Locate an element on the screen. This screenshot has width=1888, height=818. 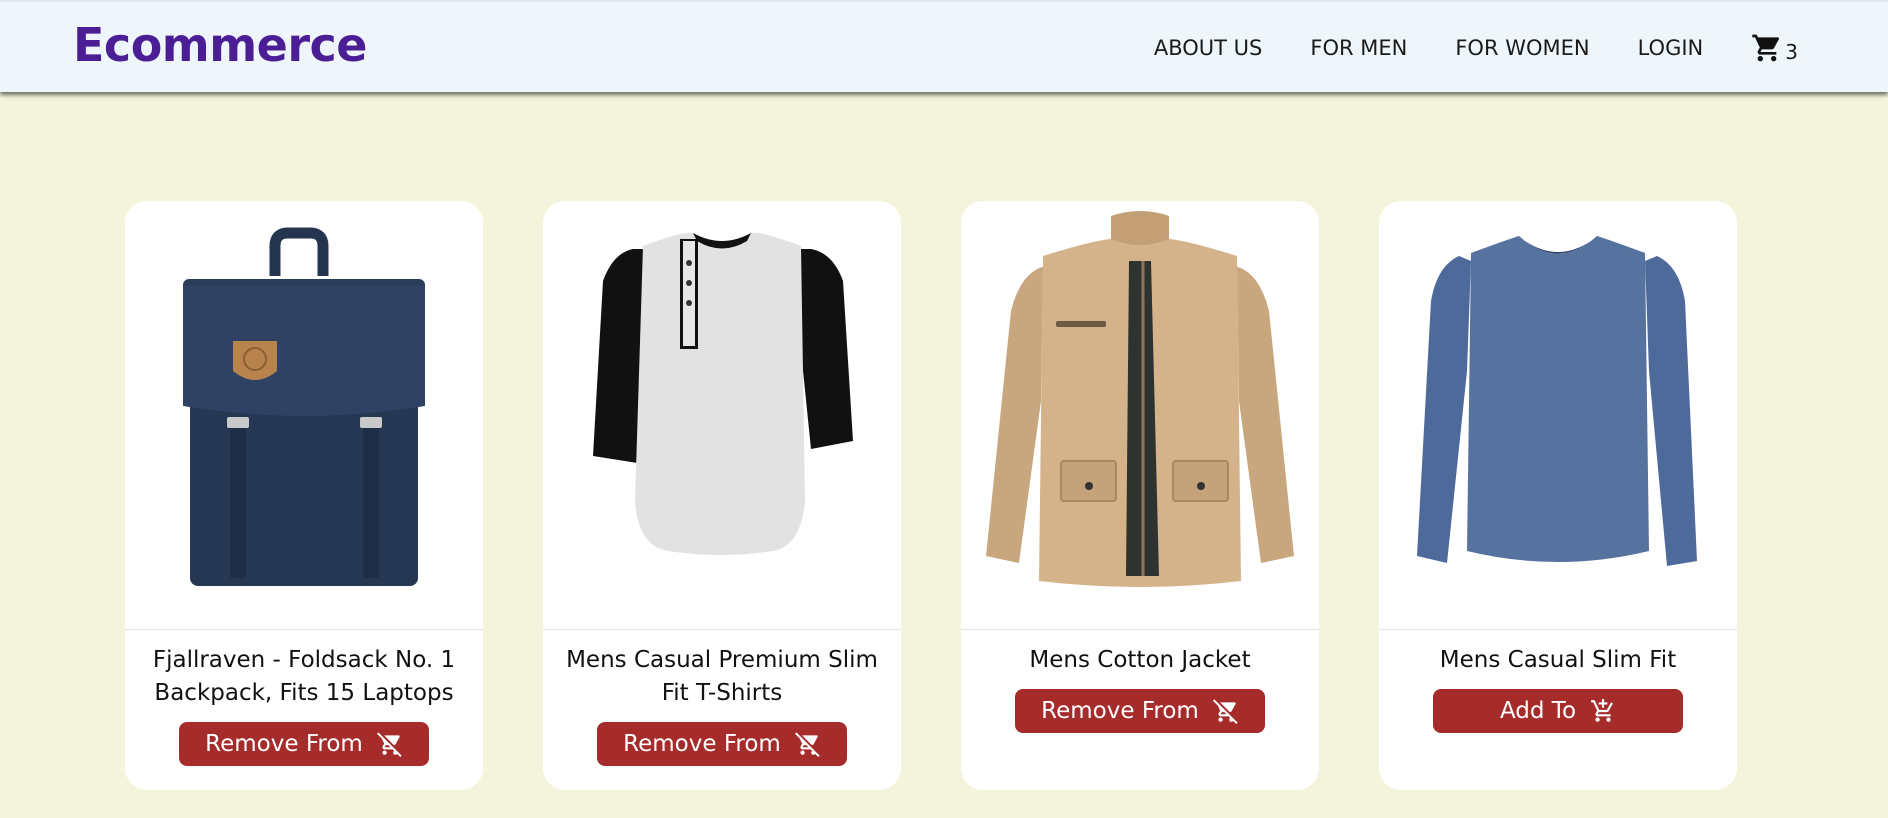
add-shopping-cart-icon is located at coordinates (1603, 711).